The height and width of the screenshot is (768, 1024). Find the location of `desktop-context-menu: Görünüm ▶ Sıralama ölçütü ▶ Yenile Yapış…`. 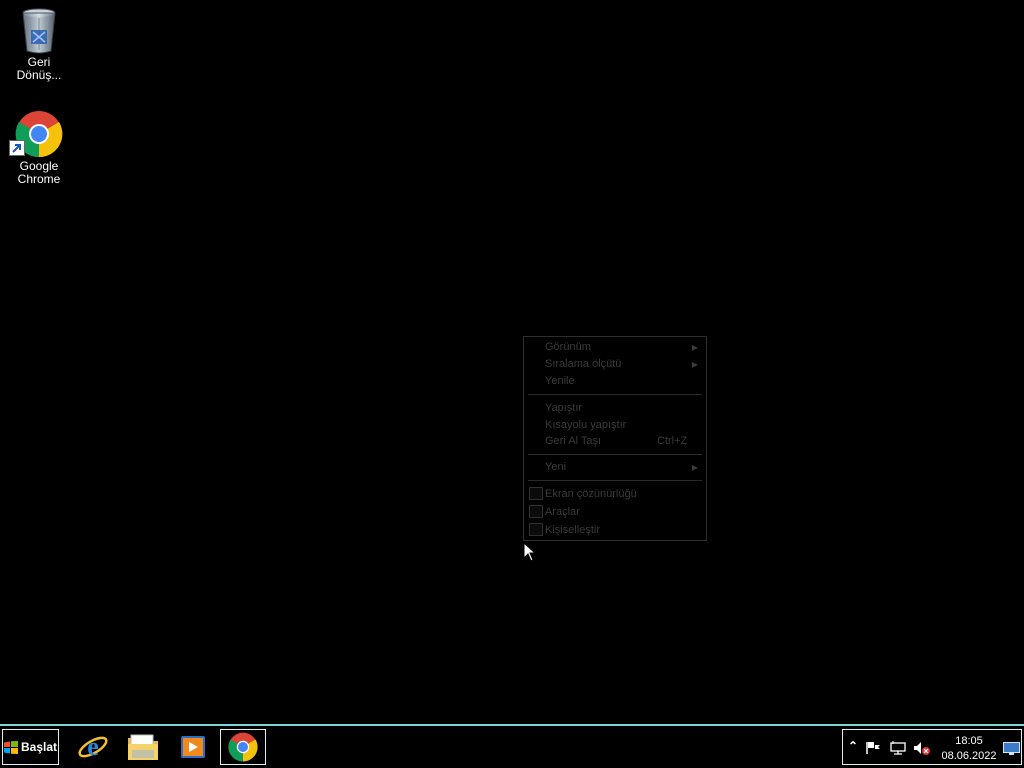

desktop-context-menu: Görünüm ▶ Sıralama ölçütü ▶ Yenile Yapış… is located at coordinates (615, 438).